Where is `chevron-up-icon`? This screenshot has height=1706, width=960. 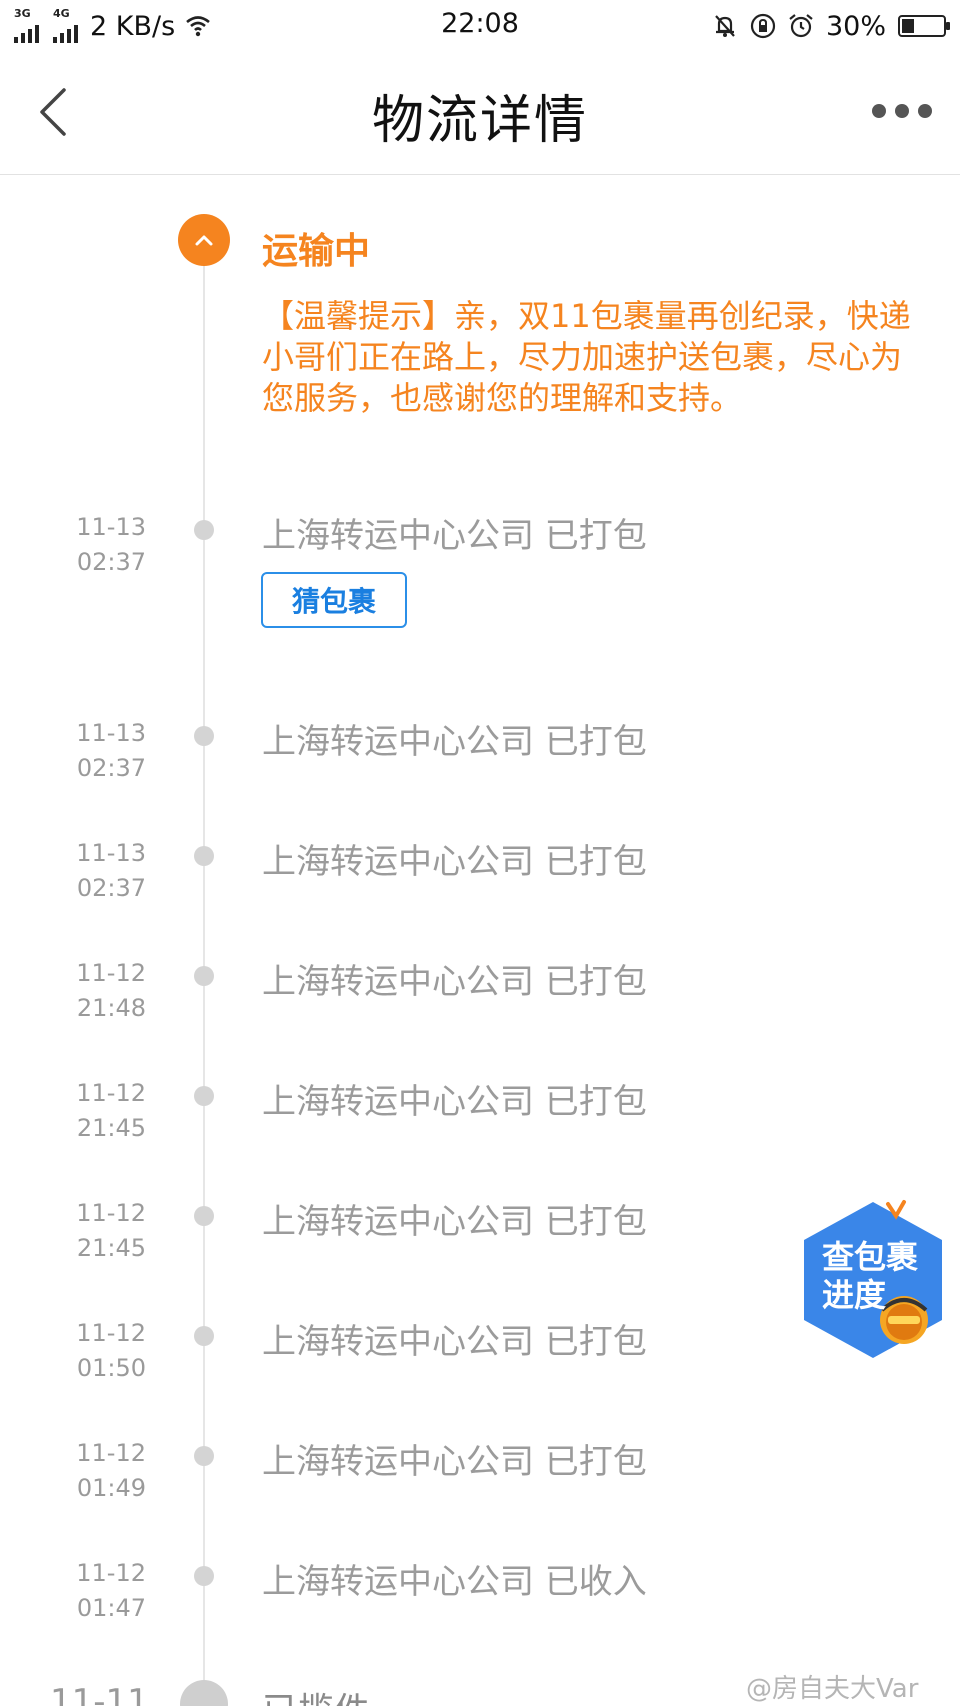 chevron-up-icon is located at coordinates (204, 240).